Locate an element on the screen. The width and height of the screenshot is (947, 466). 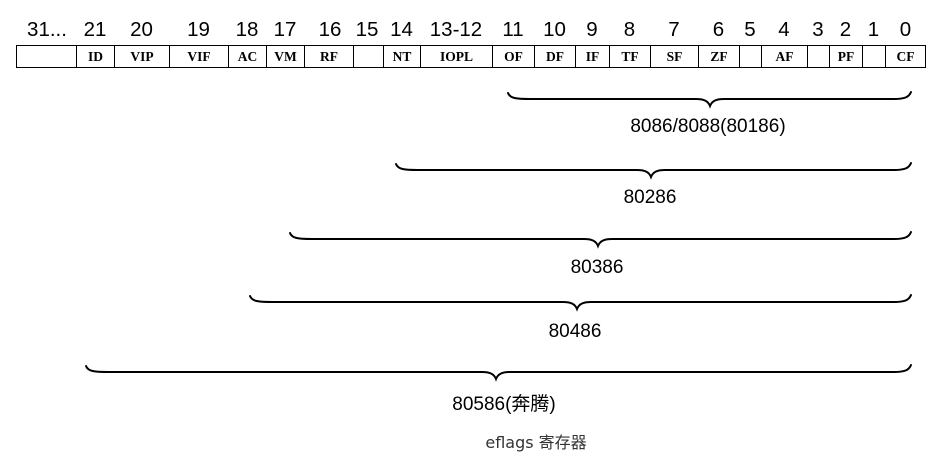
coverage-label-80586: 80586(奔腾) is located at coordinates (504, 404).